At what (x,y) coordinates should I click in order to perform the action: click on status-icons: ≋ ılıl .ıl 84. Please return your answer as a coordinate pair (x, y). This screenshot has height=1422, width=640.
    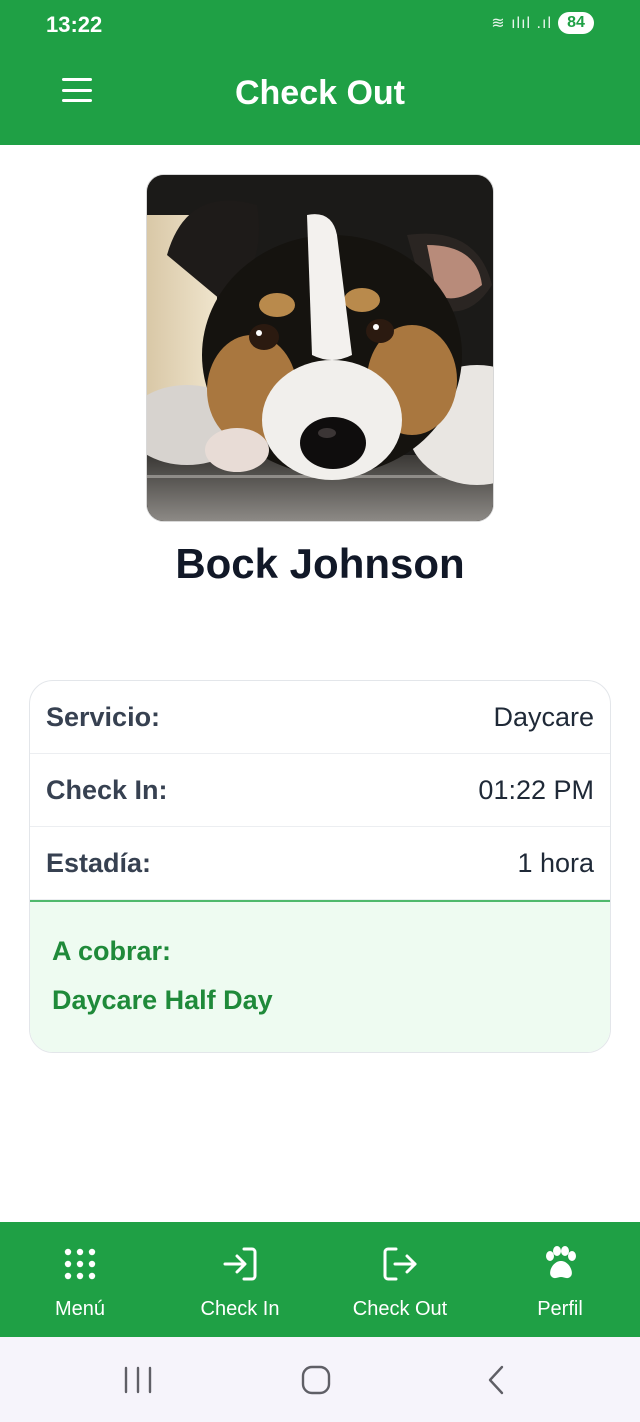
    Looking at the image, I should click on (542, 23).